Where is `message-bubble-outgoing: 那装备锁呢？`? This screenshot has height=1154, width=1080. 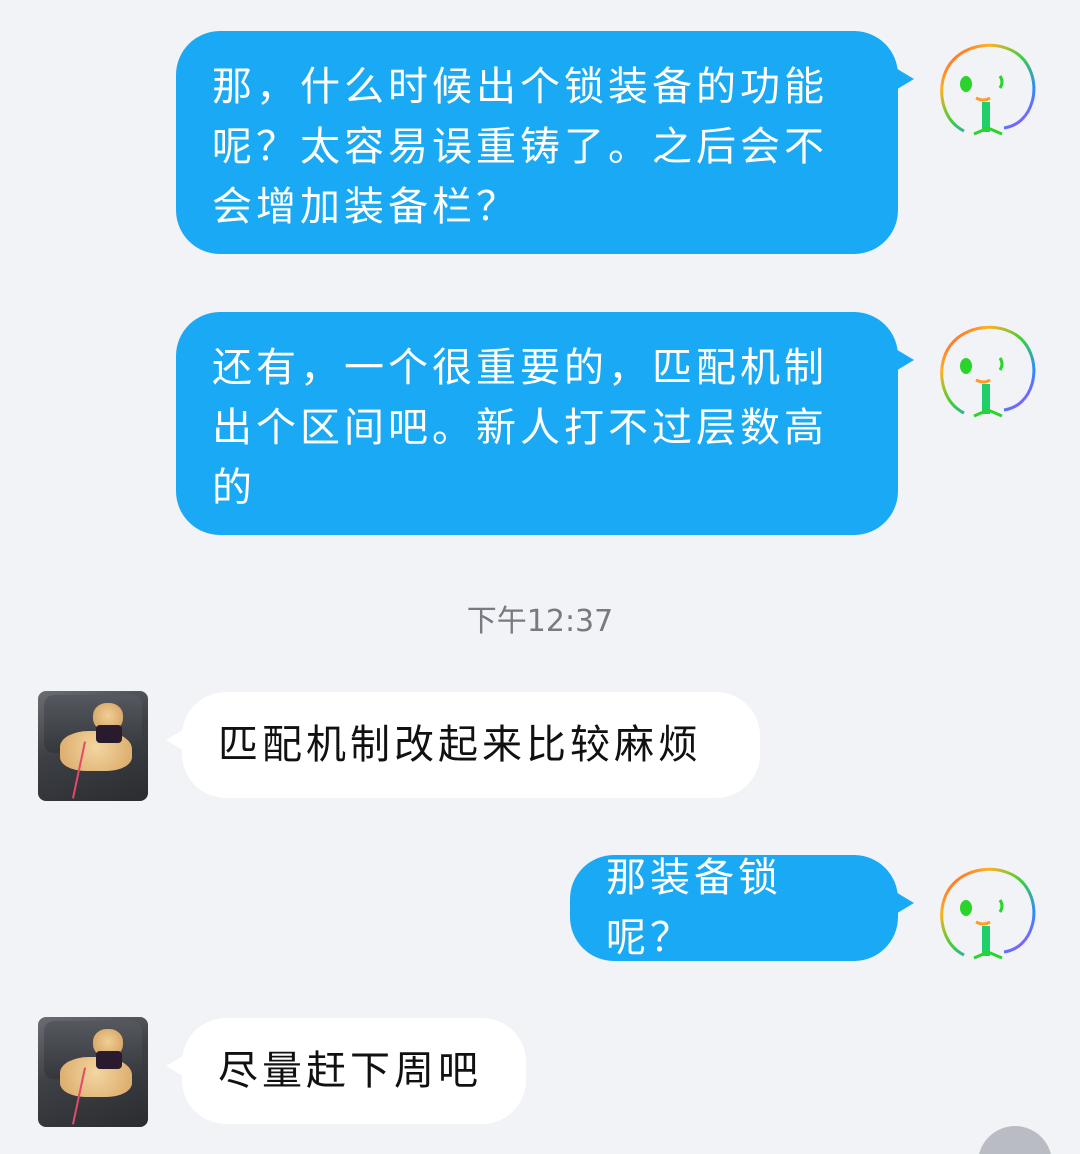
message-bubble-outgoing: 那装备锁呢？ is located at coordinates (742, 908).